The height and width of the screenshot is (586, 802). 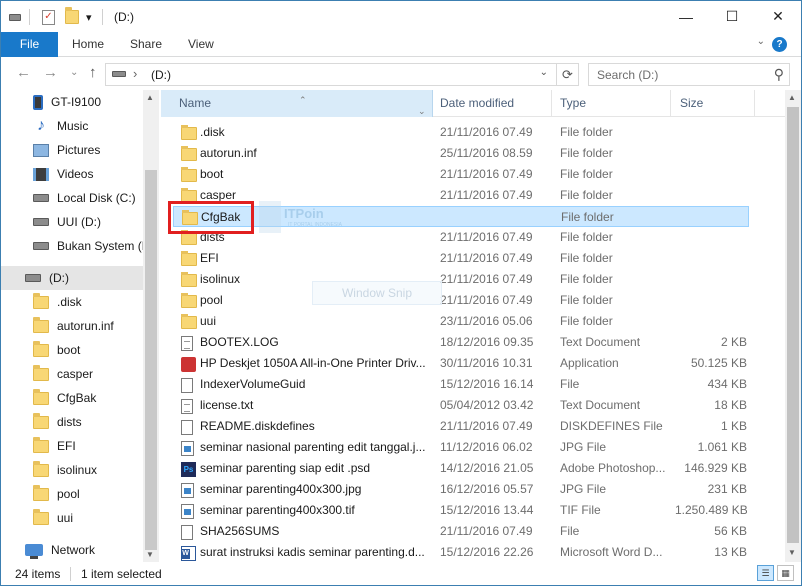 What do you see at coordinates (146, 44) in the screenshot?
I see `tab-share: Share` at bounding box center [146, 44].